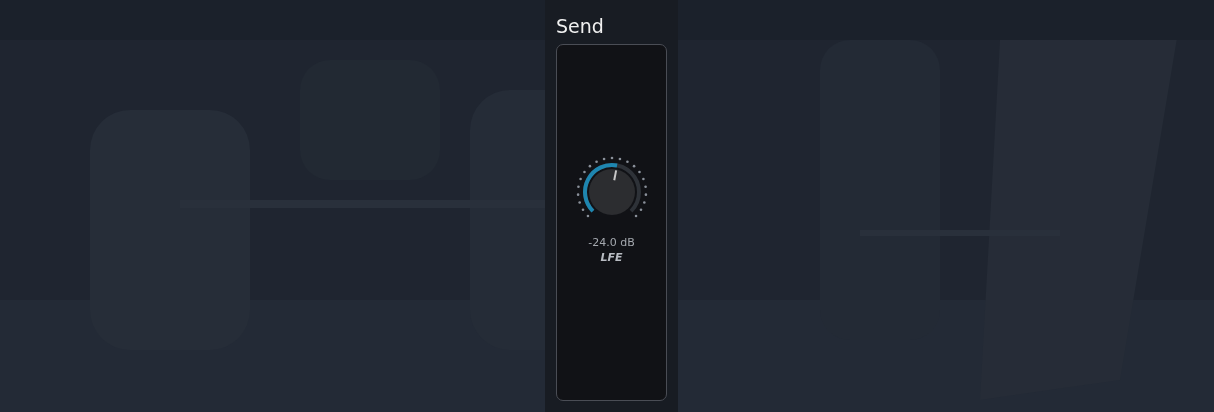  I want to click on panel-title: Send, so click(580, 26).